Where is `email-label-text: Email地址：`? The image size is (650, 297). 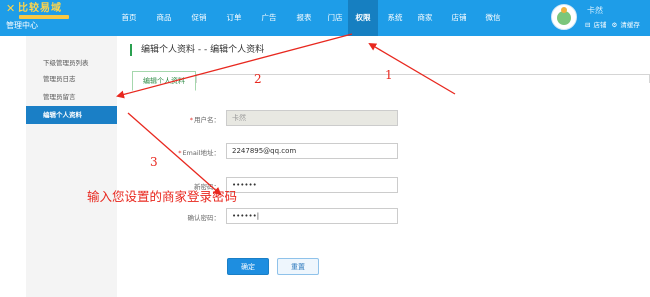
email-label-text: Email地址： is located at coordinates (201, 153).